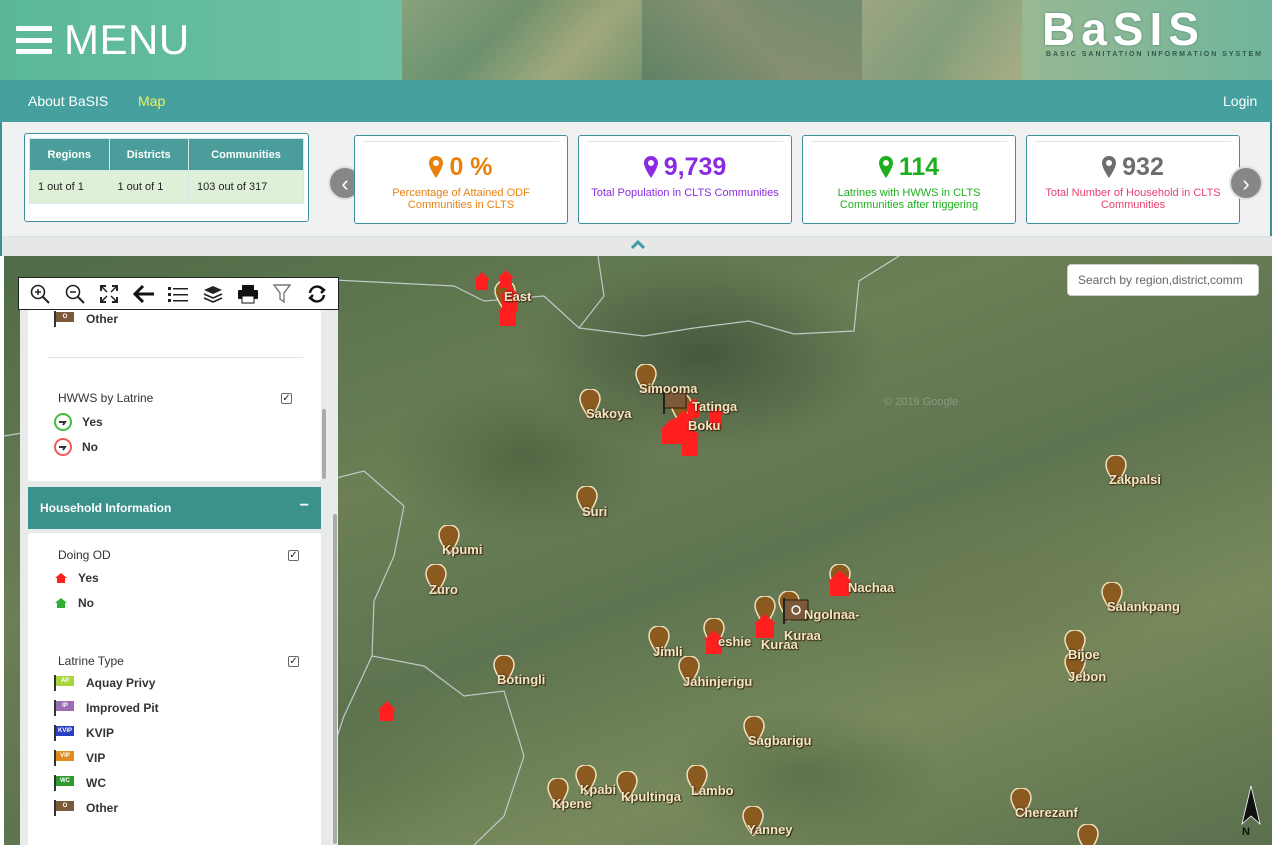 Image resolution: width=1272 pixels, height=845 pixels. What do you see at coordinates (293, 661) in the screenshot?
I see `latrine-type-checkbox: ✓` at bounding box center [293, 661].